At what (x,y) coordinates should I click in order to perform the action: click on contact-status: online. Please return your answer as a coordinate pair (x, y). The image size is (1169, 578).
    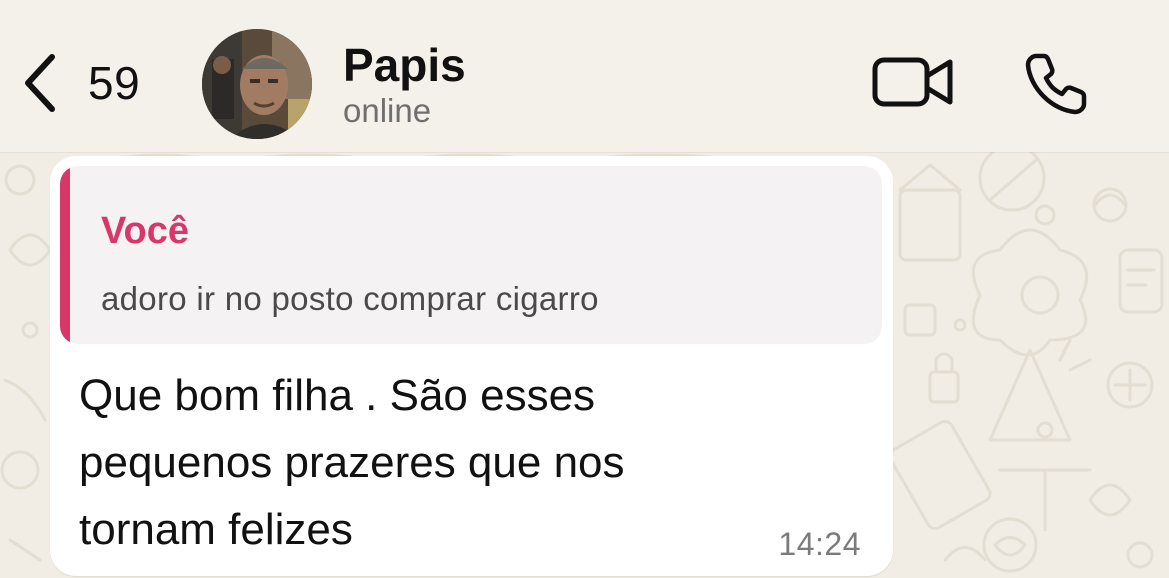
    Looking at the image, I should click on (387, 110).